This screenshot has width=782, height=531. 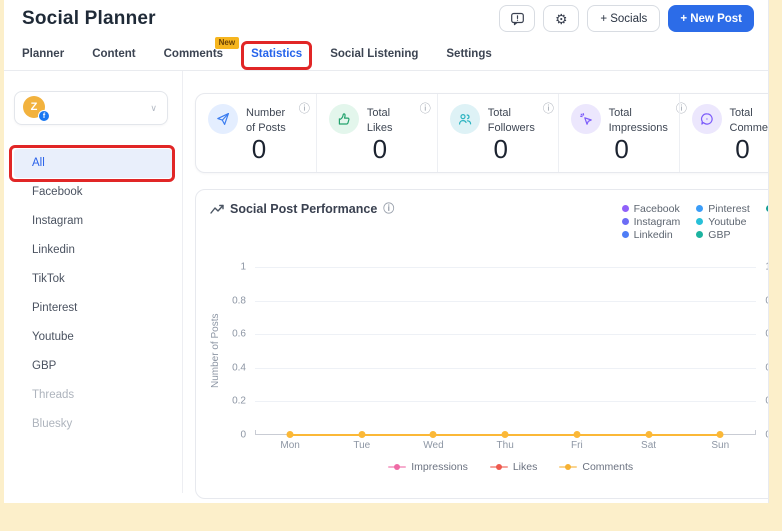 I want to click on stat-label: Number of Posts, so click(x=266, y=120).